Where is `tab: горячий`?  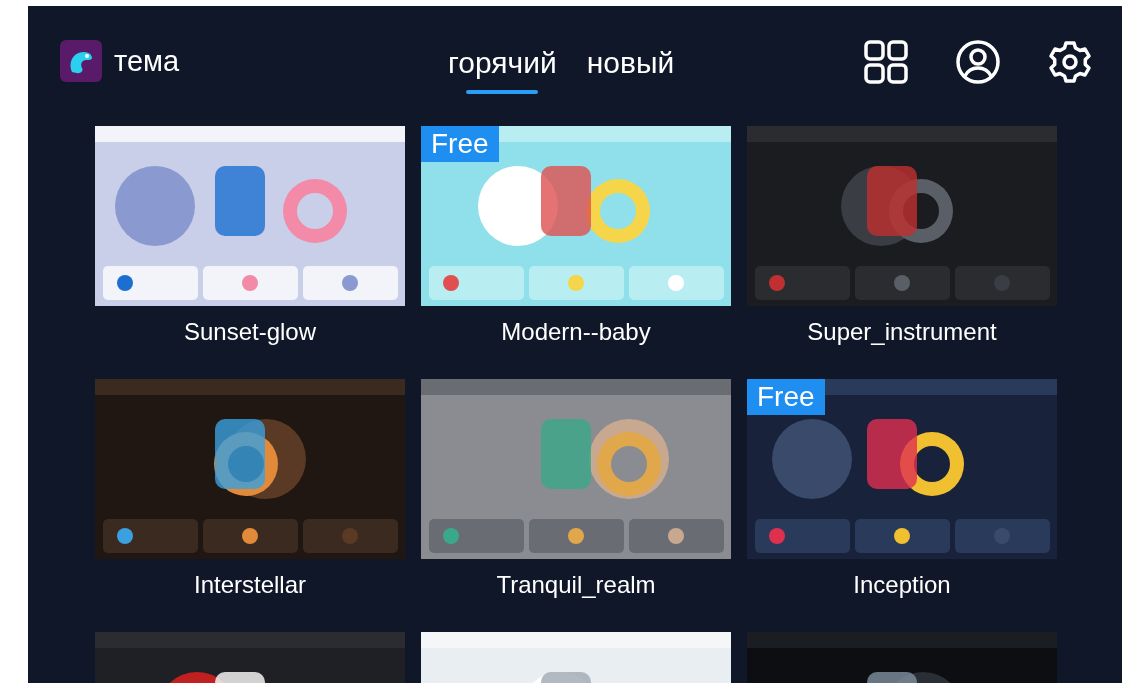
tab: горячий is located at coordinates (502, 67).